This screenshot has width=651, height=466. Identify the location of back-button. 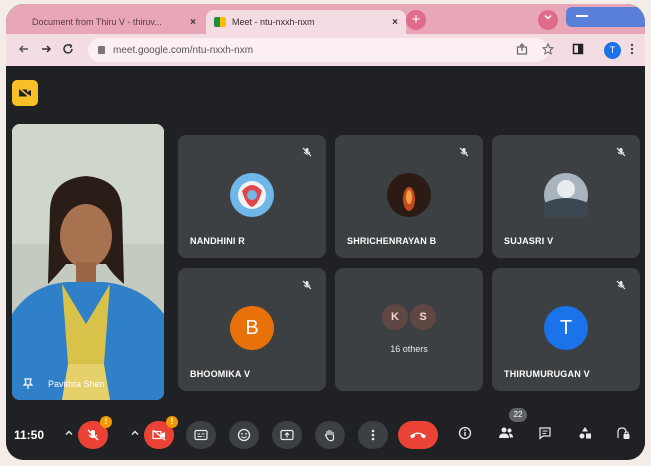
(24, 50).